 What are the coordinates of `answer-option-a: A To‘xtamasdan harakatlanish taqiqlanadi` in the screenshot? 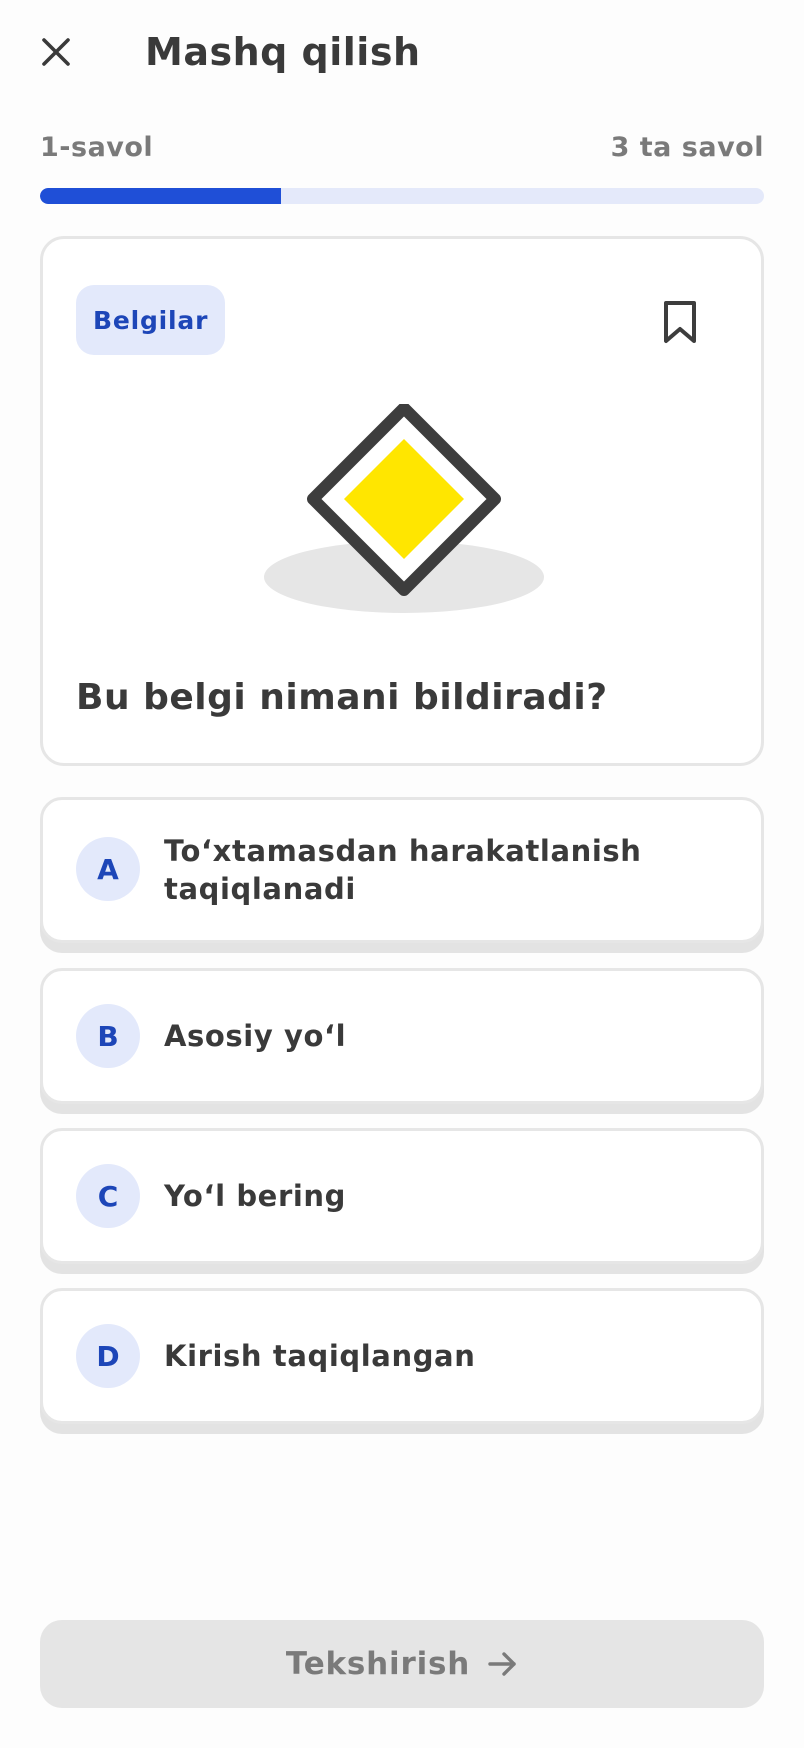 It's located at (402, 870).